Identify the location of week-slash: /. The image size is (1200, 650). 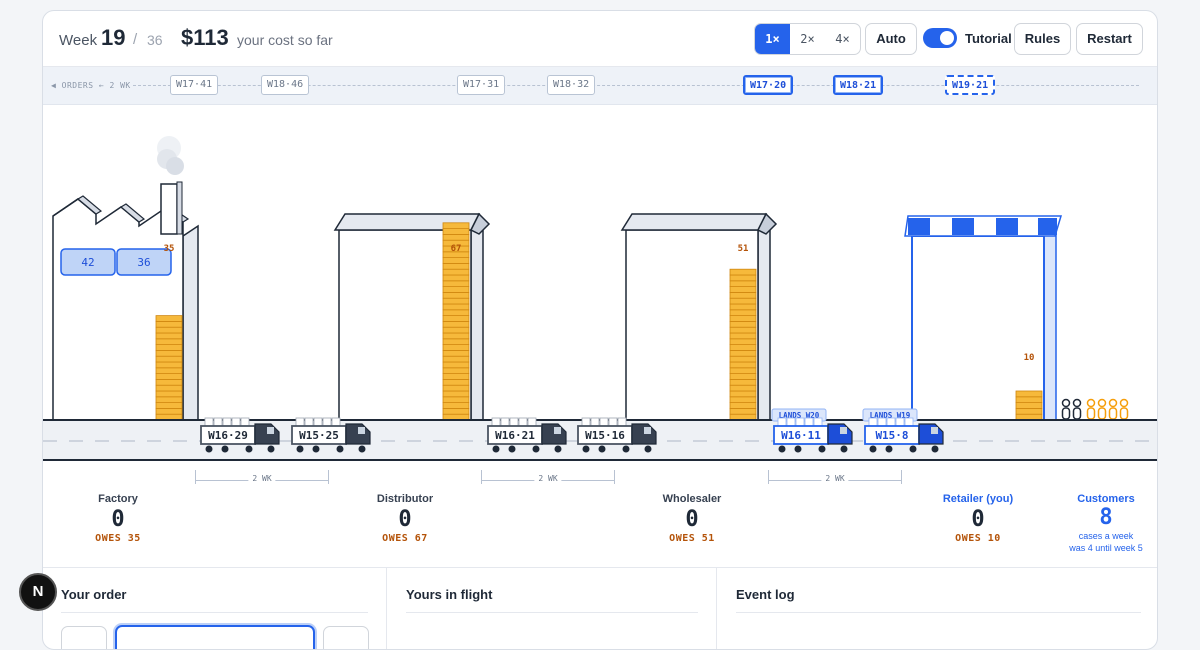
(135, 39).